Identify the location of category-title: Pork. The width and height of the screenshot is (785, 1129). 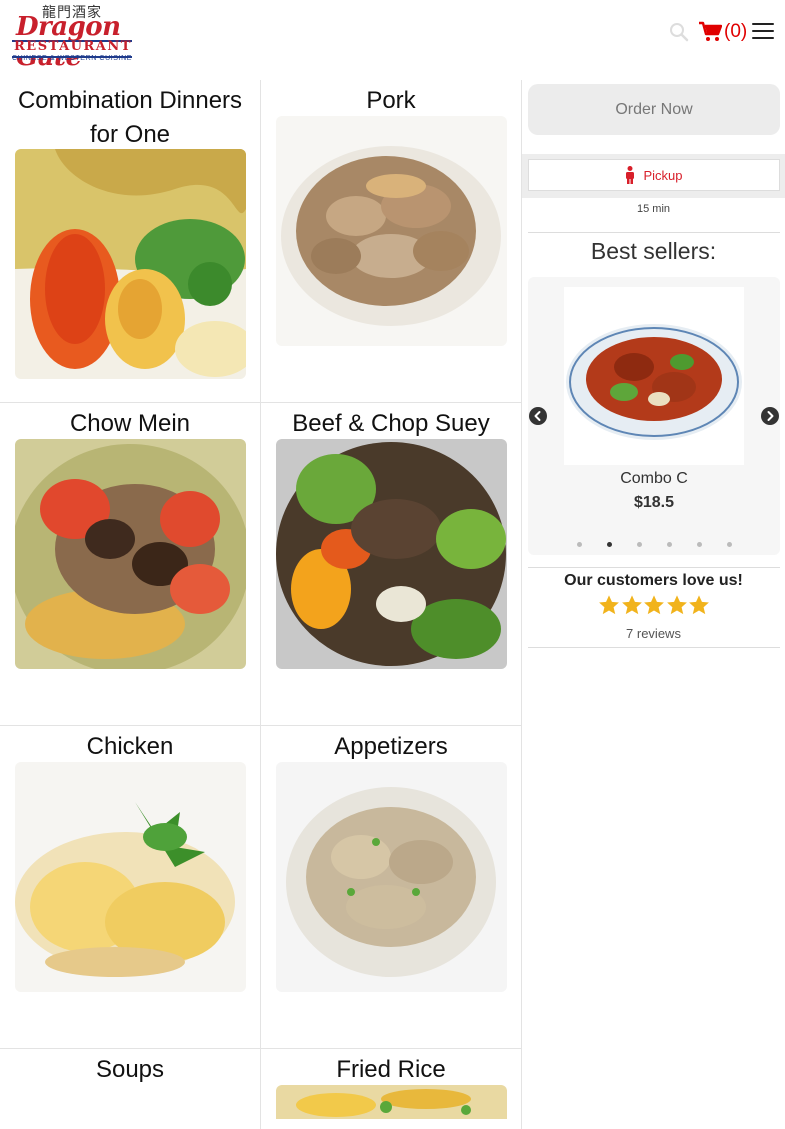
(391, 100).